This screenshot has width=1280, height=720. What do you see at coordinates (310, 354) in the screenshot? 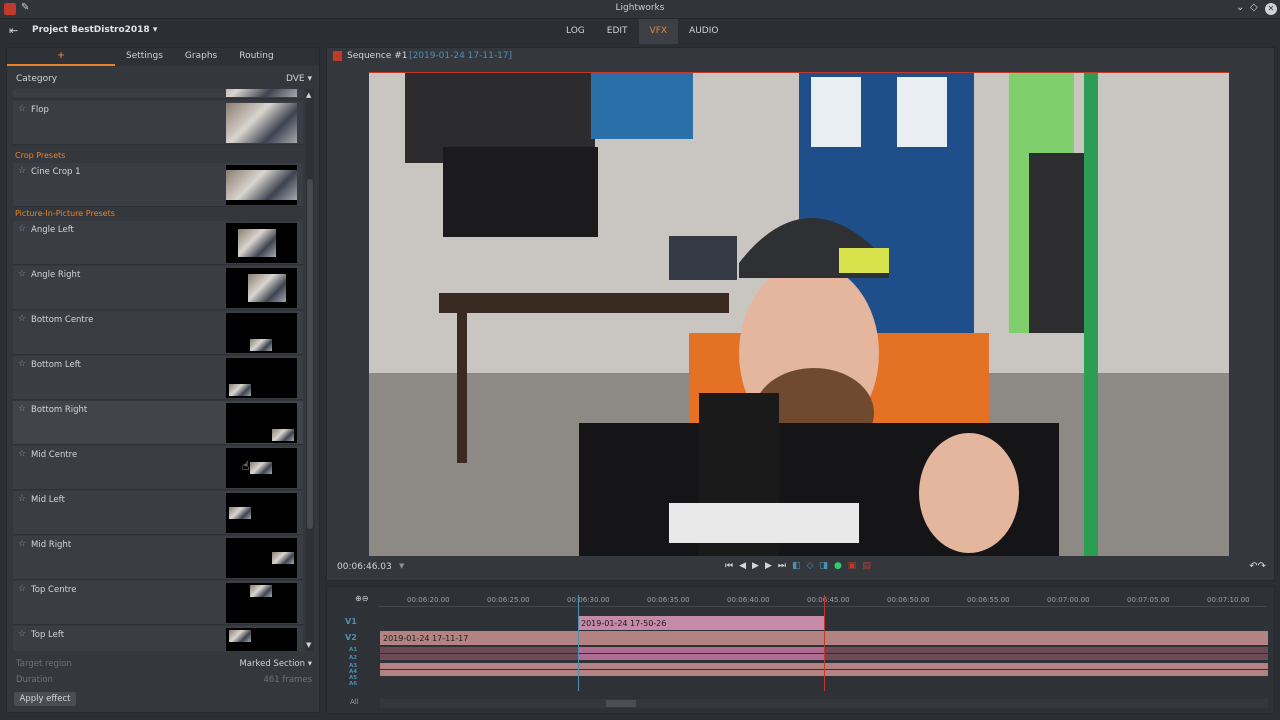
I see `scrollbar-thumb` at bounding box center [310, 354].